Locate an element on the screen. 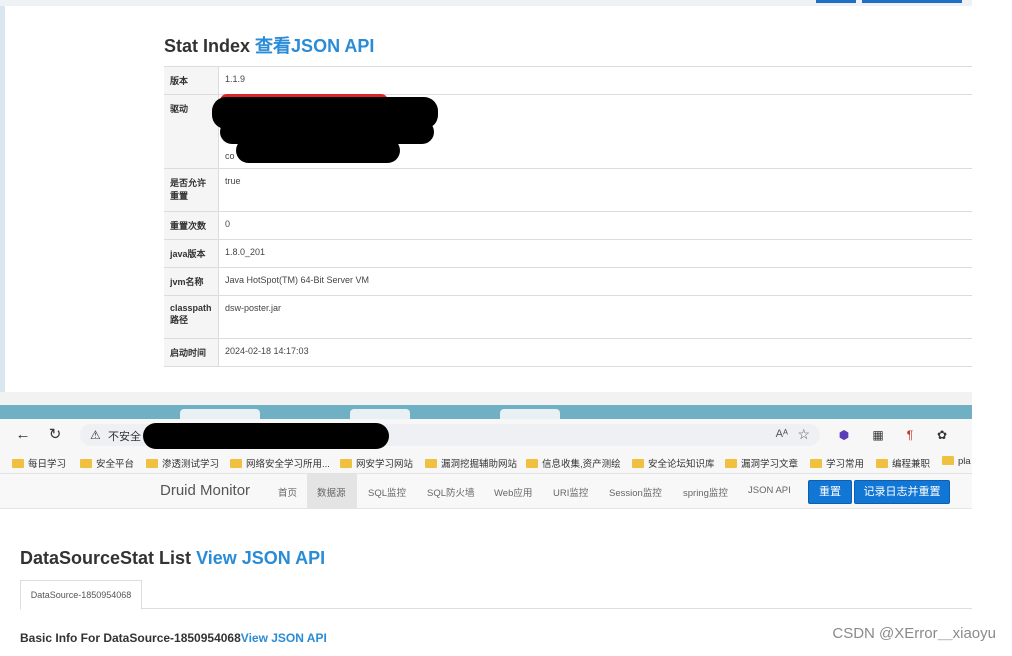 The height and width of the screenshot is (656, 1012). left-border is located at coordinates (2, 202).